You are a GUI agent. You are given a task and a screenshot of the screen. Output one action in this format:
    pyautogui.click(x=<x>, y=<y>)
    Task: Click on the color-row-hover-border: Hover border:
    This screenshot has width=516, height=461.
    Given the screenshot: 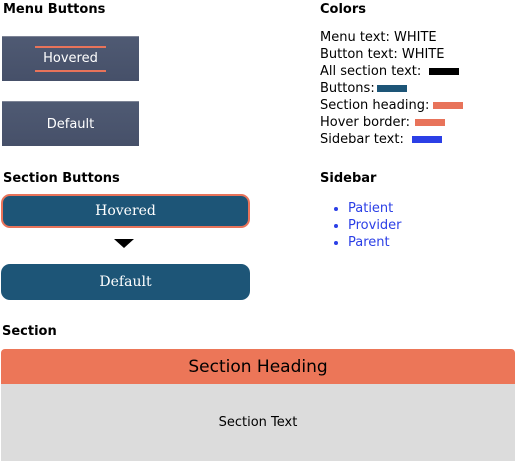 What is the action you would take?
    pyautogui.click(x=391, y=122)
    